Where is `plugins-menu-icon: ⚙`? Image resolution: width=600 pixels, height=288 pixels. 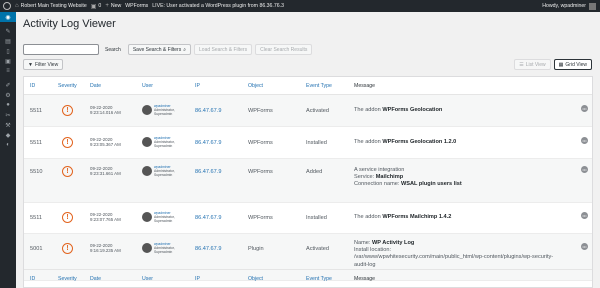 plugins-menu-icon: ⚙ is located at coordinates (8, 95).